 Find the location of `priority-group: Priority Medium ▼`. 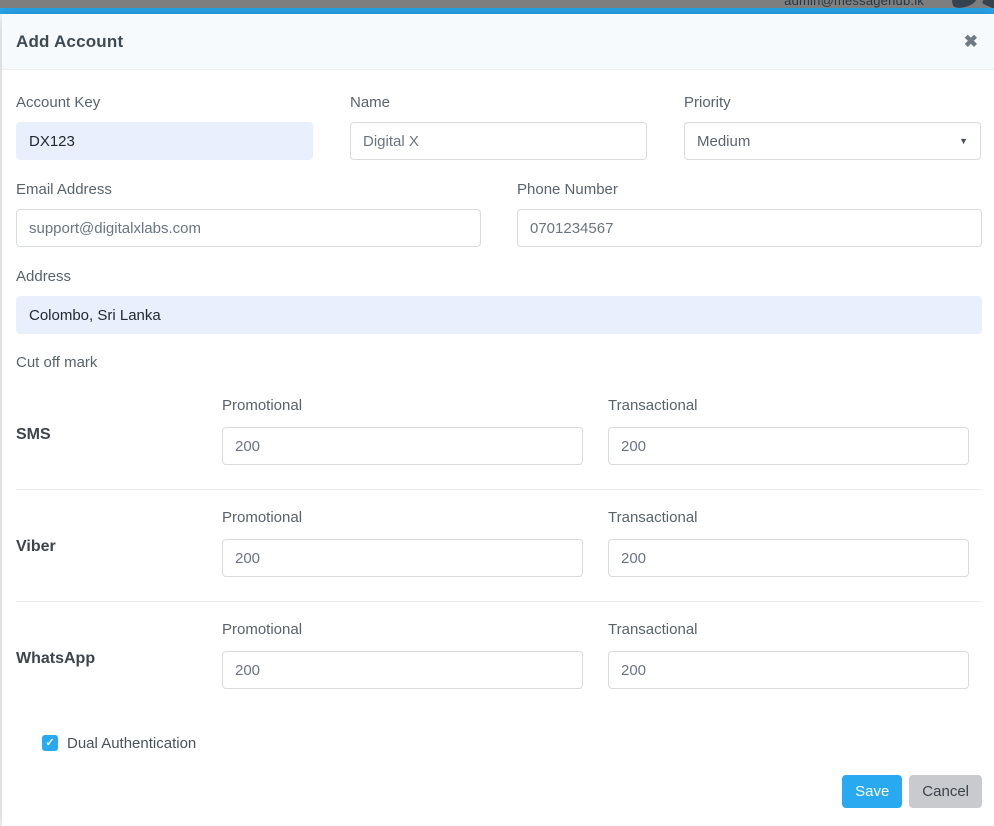

priority-group: Priority Medium ▼ is located at coordinates (832, 127).